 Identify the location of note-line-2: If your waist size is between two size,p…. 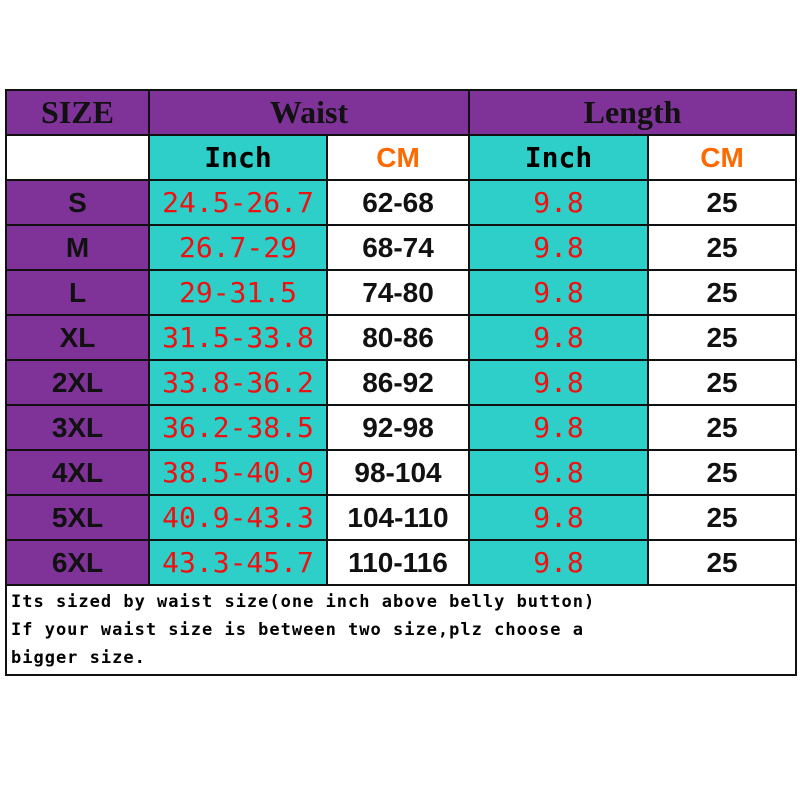
(297, 630).